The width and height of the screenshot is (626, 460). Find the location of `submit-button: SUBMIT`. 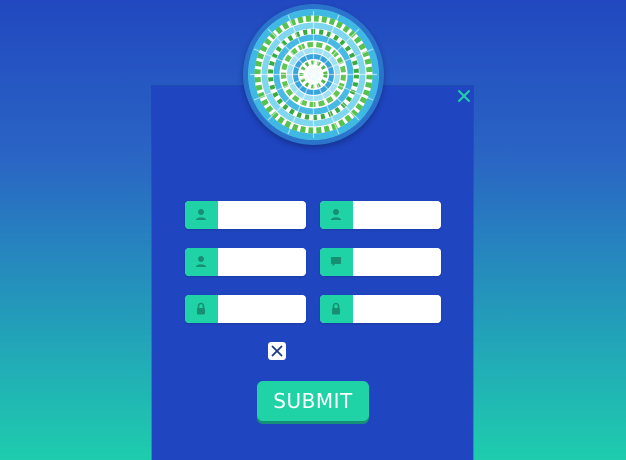

submit-button: SUBMIT is located at coordinates (313, 401).